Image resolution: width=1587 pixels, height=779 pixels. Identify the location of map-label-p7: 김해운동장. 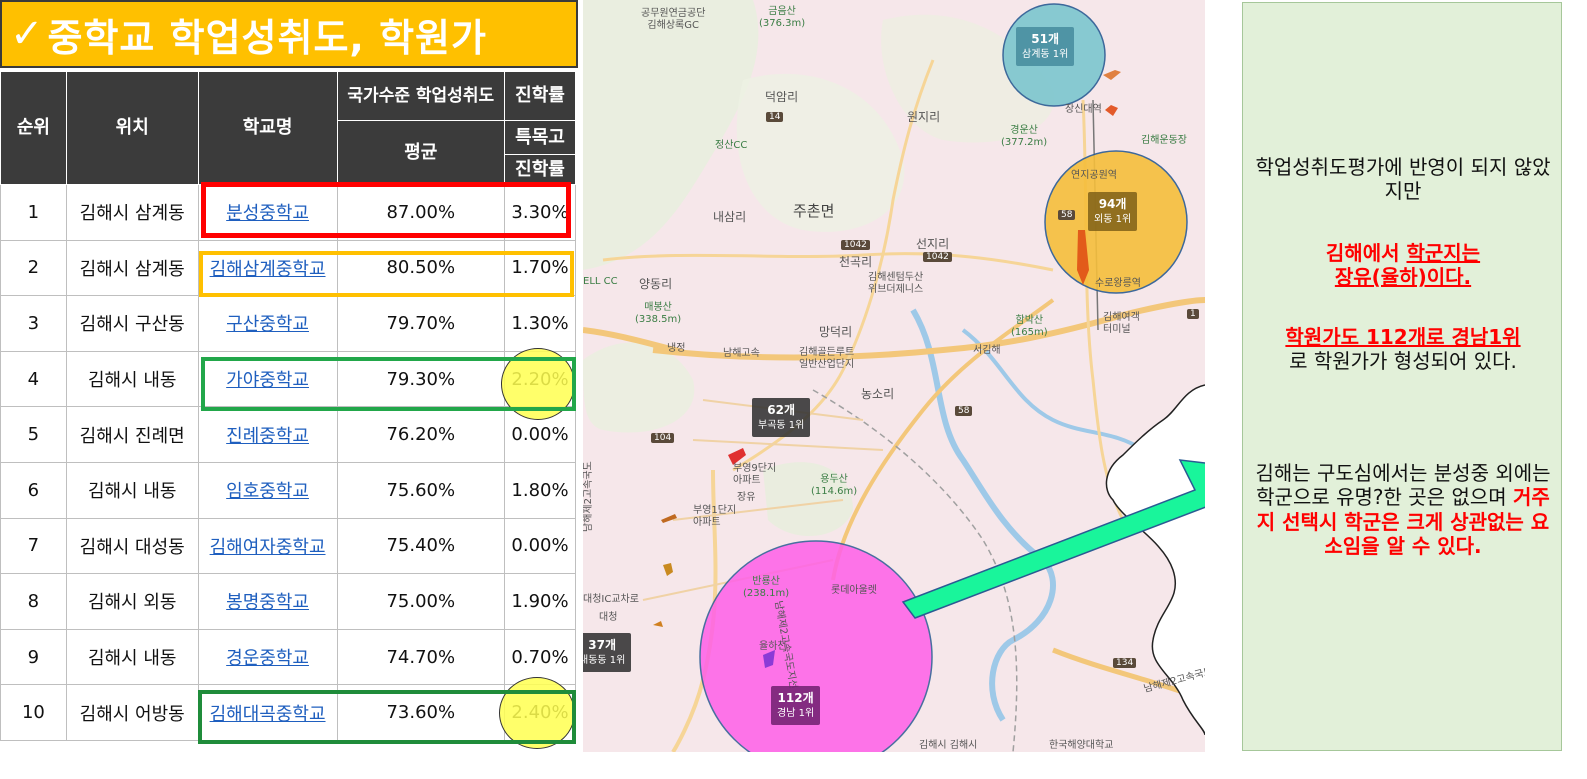
(1164, 140).